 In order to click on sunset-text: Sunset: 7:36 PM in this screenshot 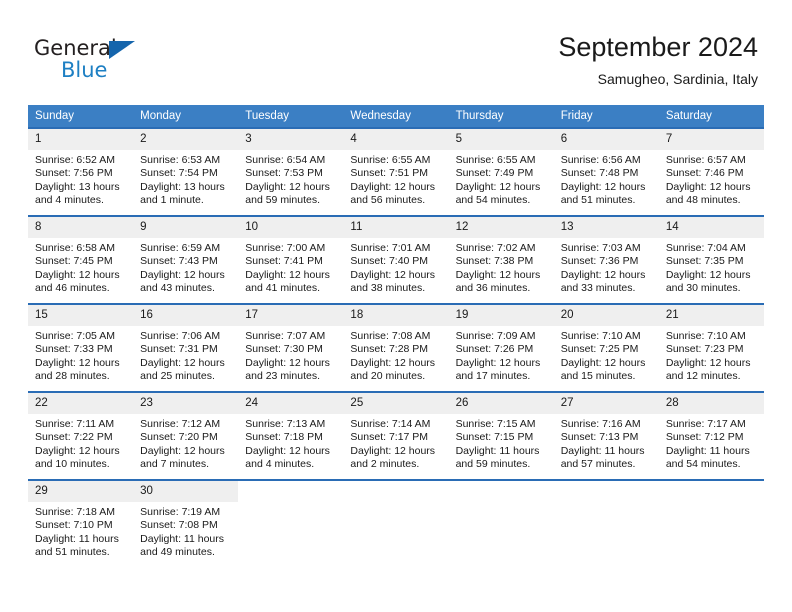, I will do `click(599, 261)`.